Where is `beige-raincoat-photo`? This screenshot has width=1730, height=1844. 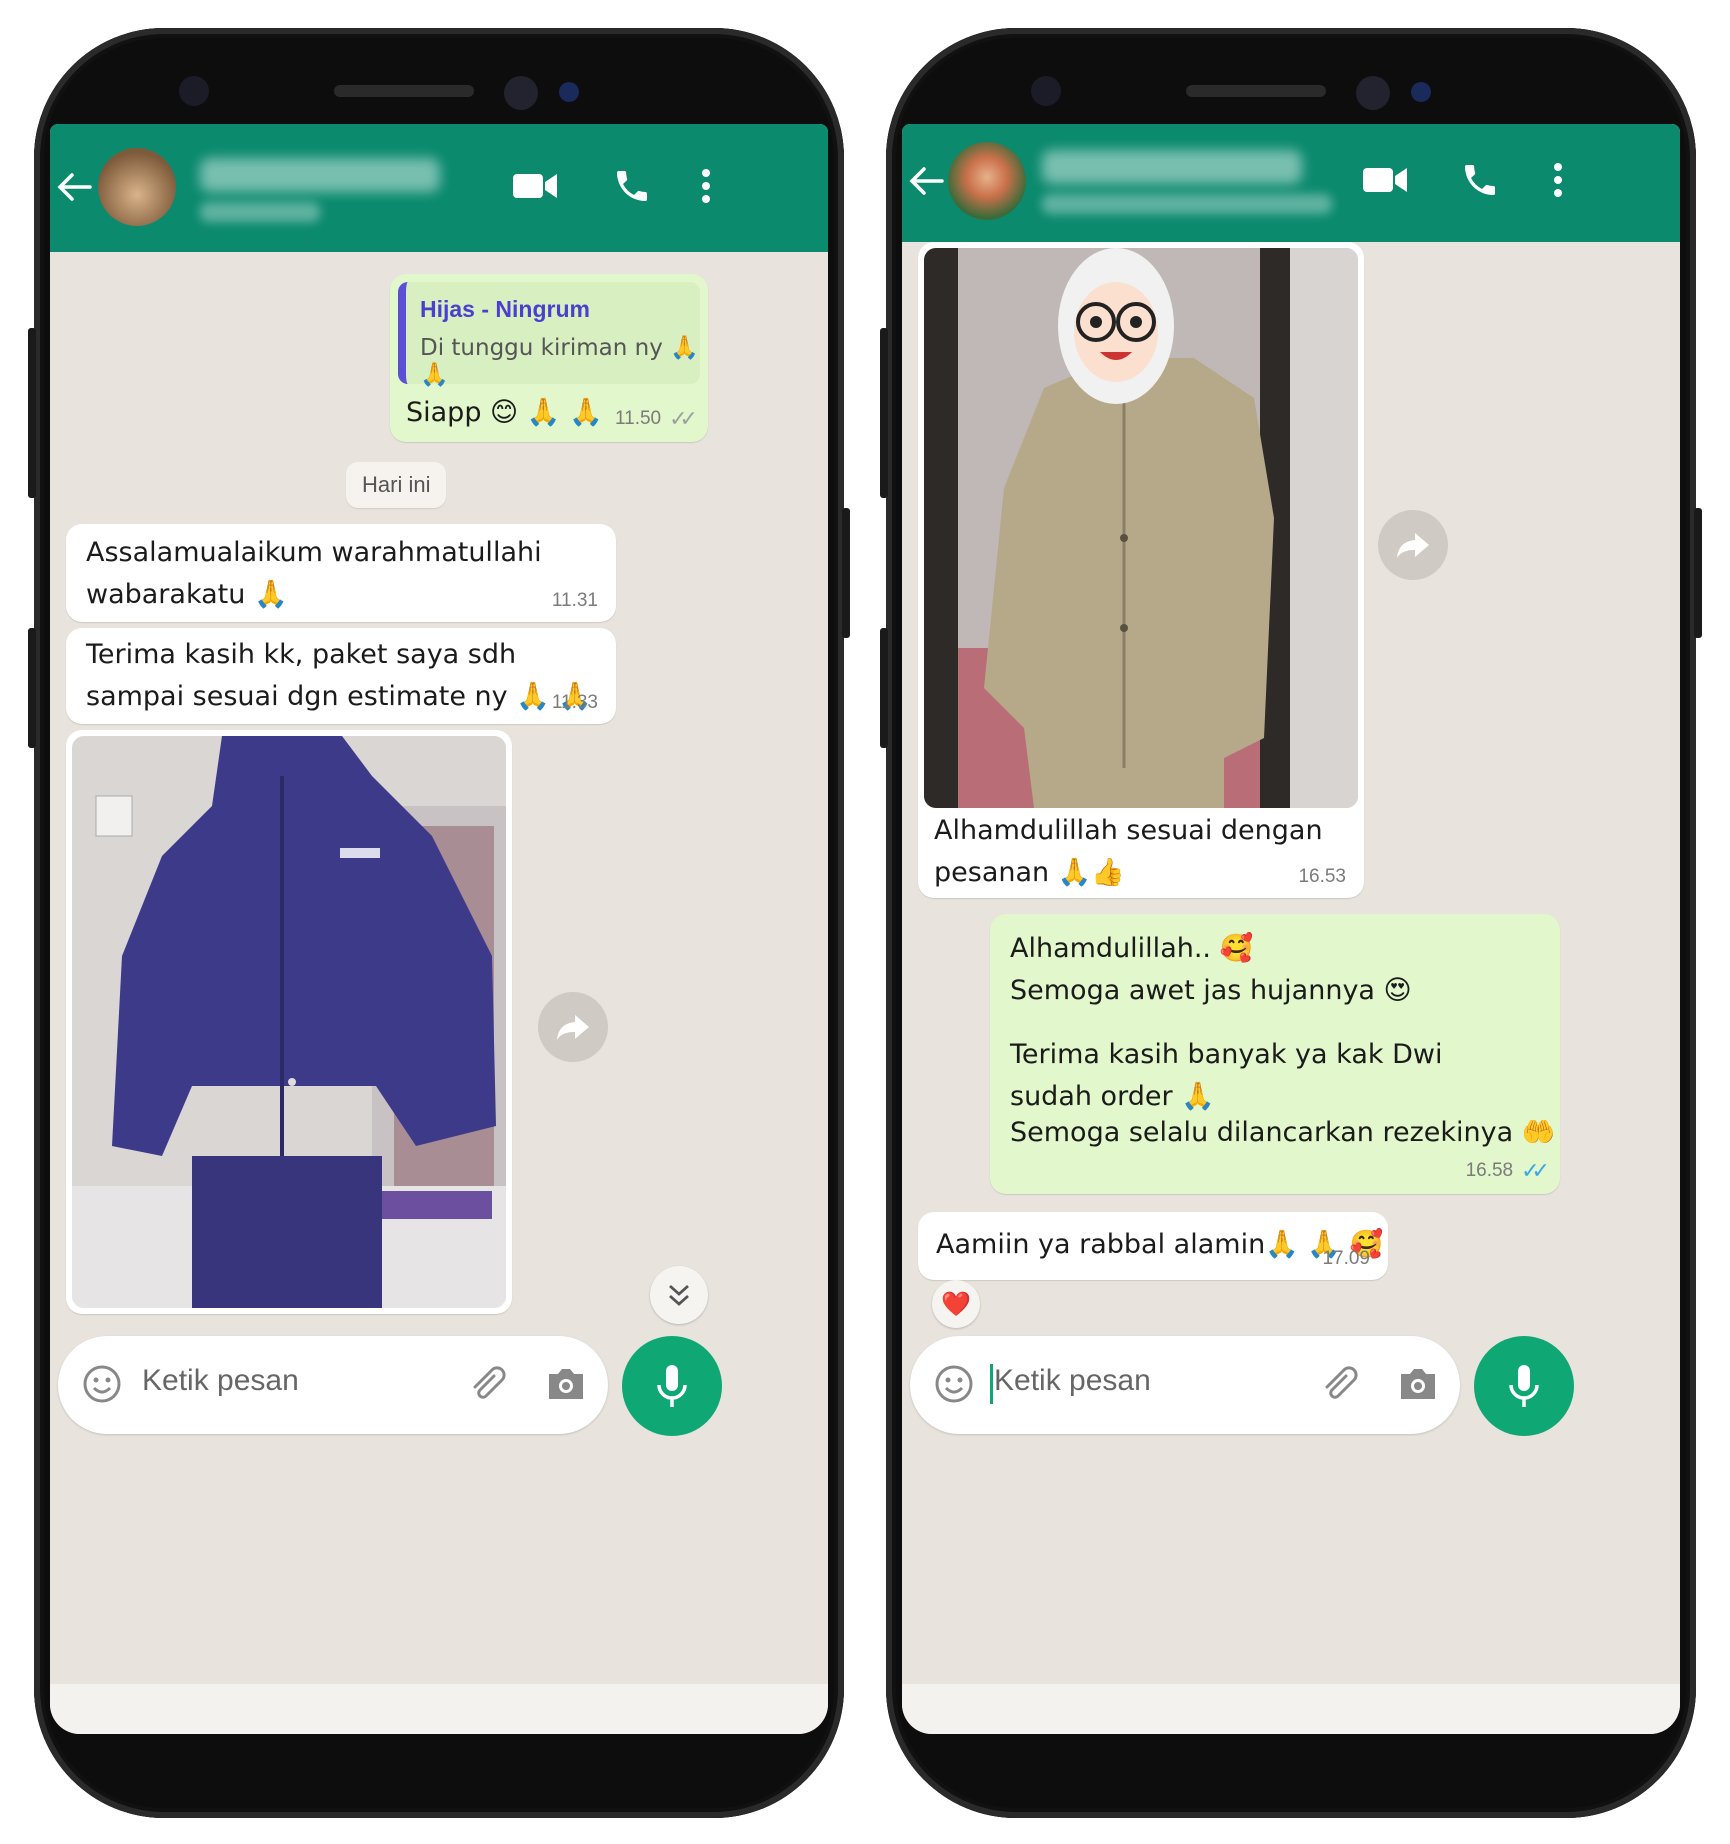
beige-raincoat-photo is located at coordinates (1141, 528).